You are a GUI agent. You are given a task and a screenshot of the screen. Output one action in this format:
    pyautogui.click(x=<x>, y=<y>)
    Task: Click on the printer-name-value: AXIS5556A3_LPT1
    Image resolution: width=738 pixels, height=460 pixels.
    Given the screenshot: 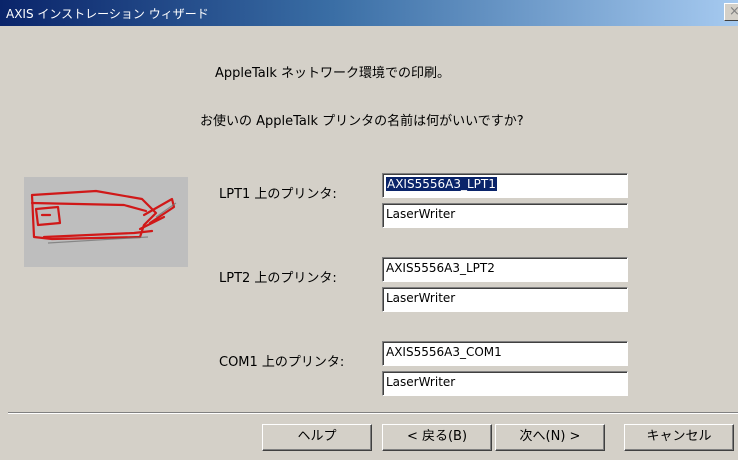 What is the action you would take?
    pyautogui.click(x=441, y=184)
    